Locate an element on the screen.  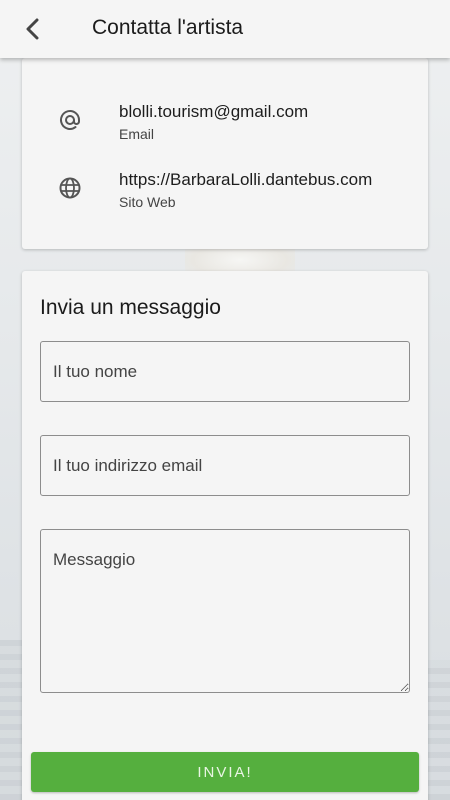
name-input is located at coordinates (225, 371).